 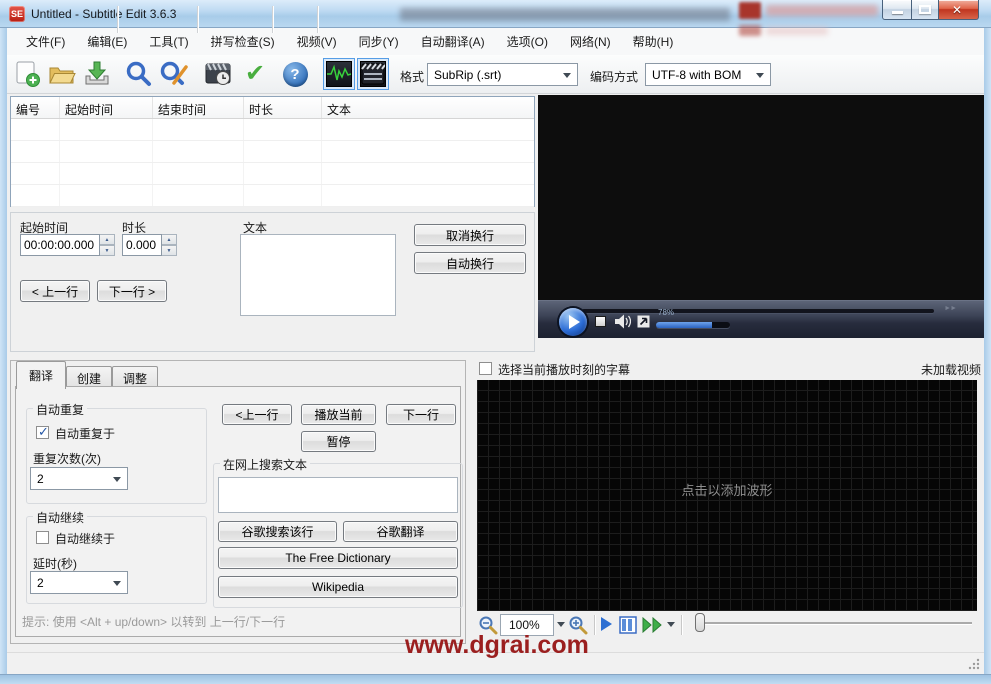 What do you see at coordinates (974, 664) in the screenshot?
I see `resize-grip-icon` at bounding box center [974, 664].